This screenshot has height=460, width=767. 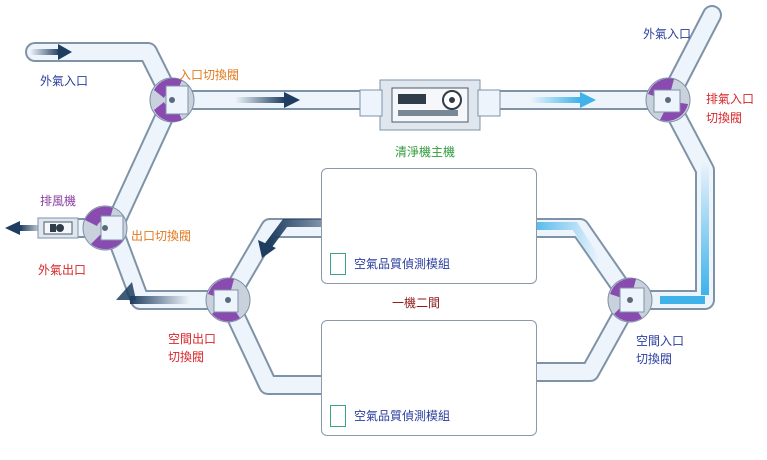 I want to click on room-inlet-switch-valve, so click(x=630, y=300).